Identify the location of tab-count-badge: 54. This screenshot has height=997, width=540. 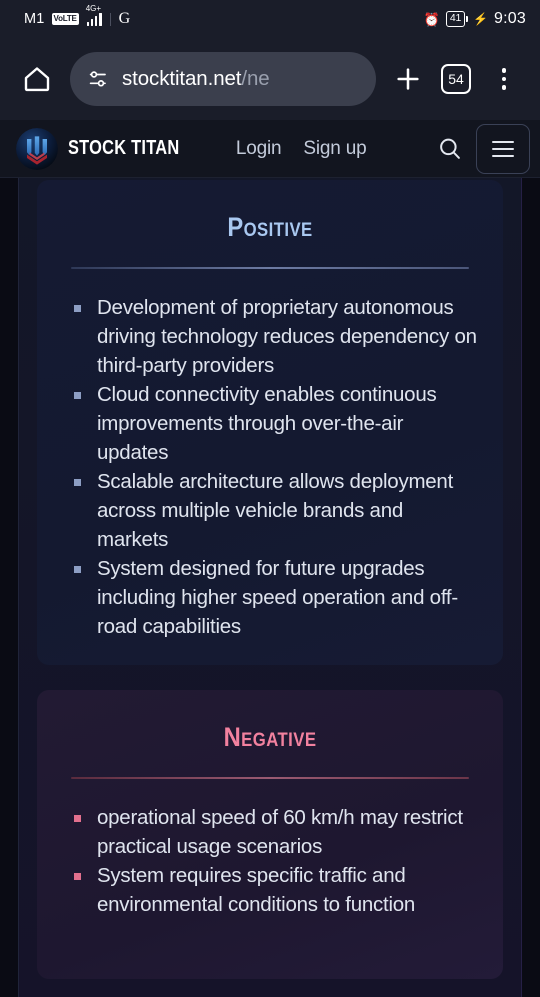
(456, 79).